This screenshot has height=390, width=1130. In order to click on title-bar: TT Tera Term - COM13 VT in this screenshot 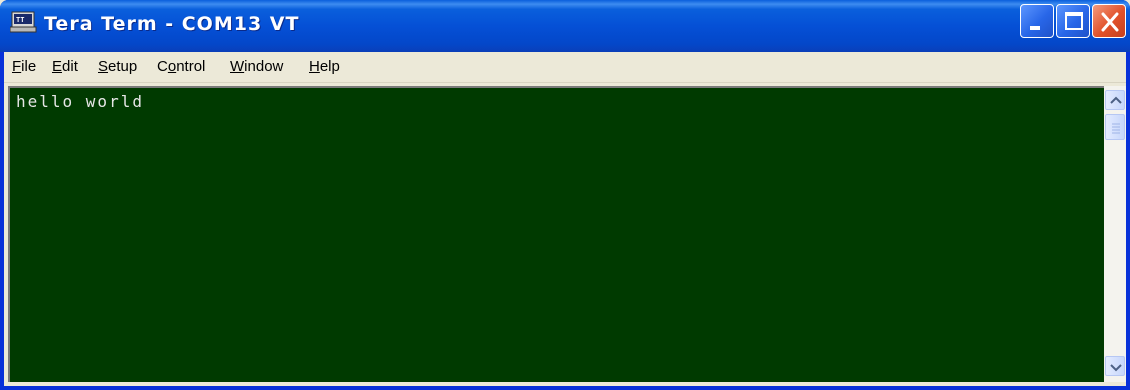, I will do `click(565, 26)`.